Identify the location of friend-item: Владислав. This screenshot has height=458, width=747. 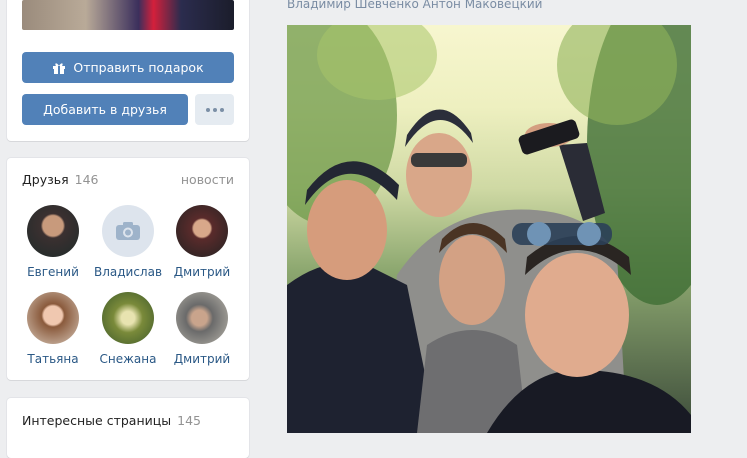
(128, 242).